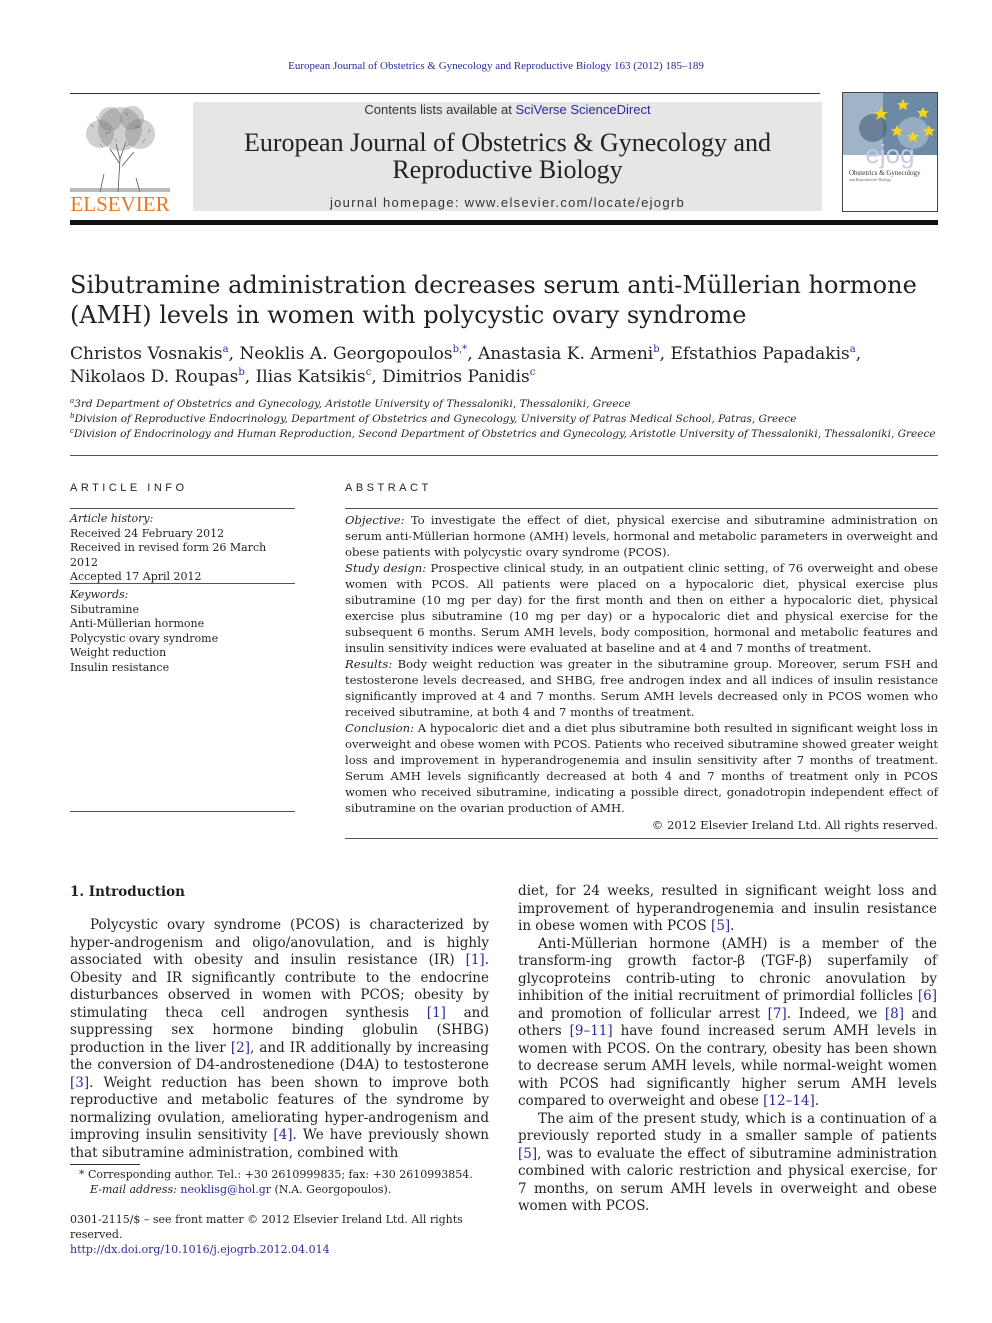  What do you see at coordinates (147, 533) in the screenshot?
I see `received-date: Received 24 February 2012` at bounding box center [147, 533].